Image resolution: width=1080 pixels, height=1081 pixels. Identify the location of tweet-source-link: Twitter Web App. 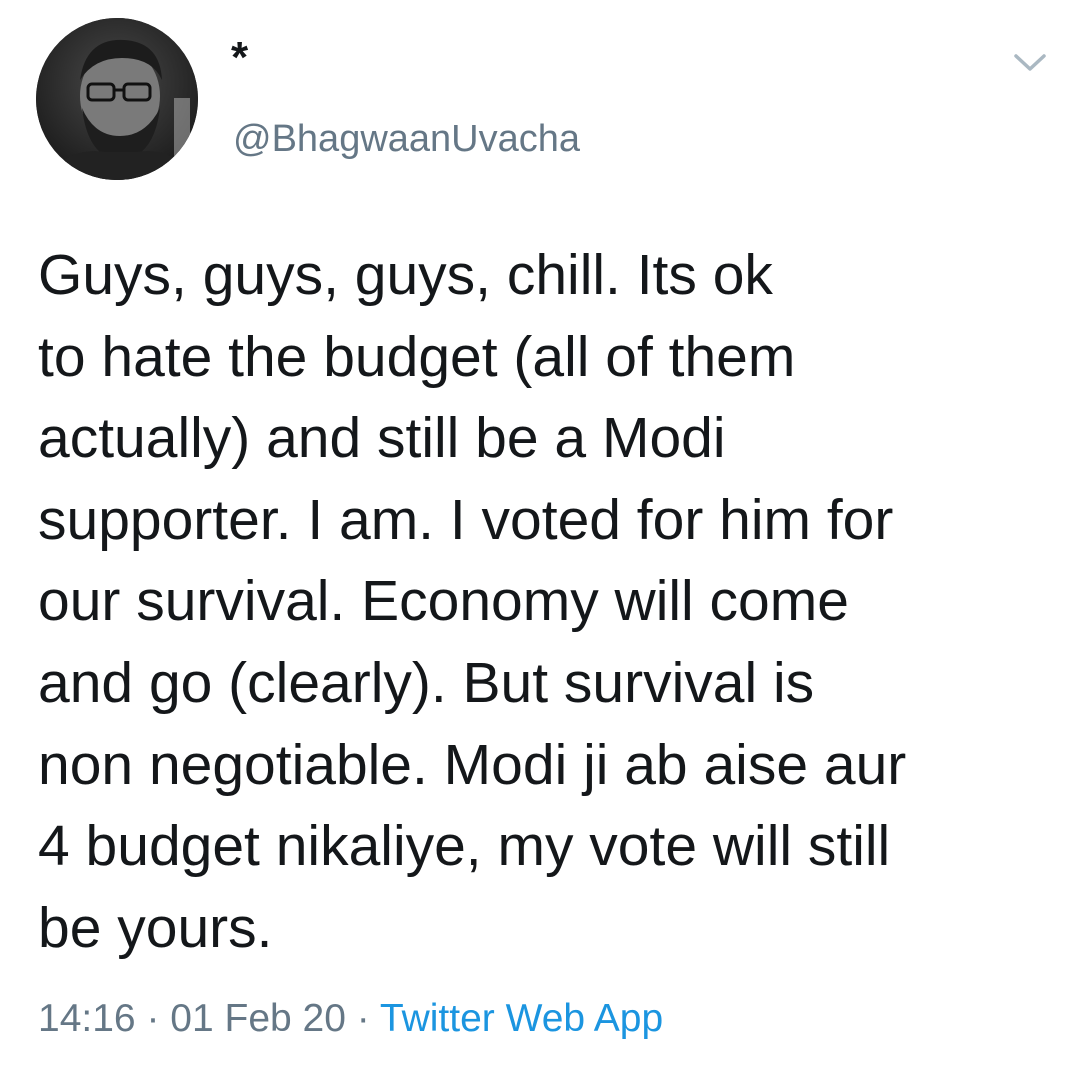
(521, 1018).